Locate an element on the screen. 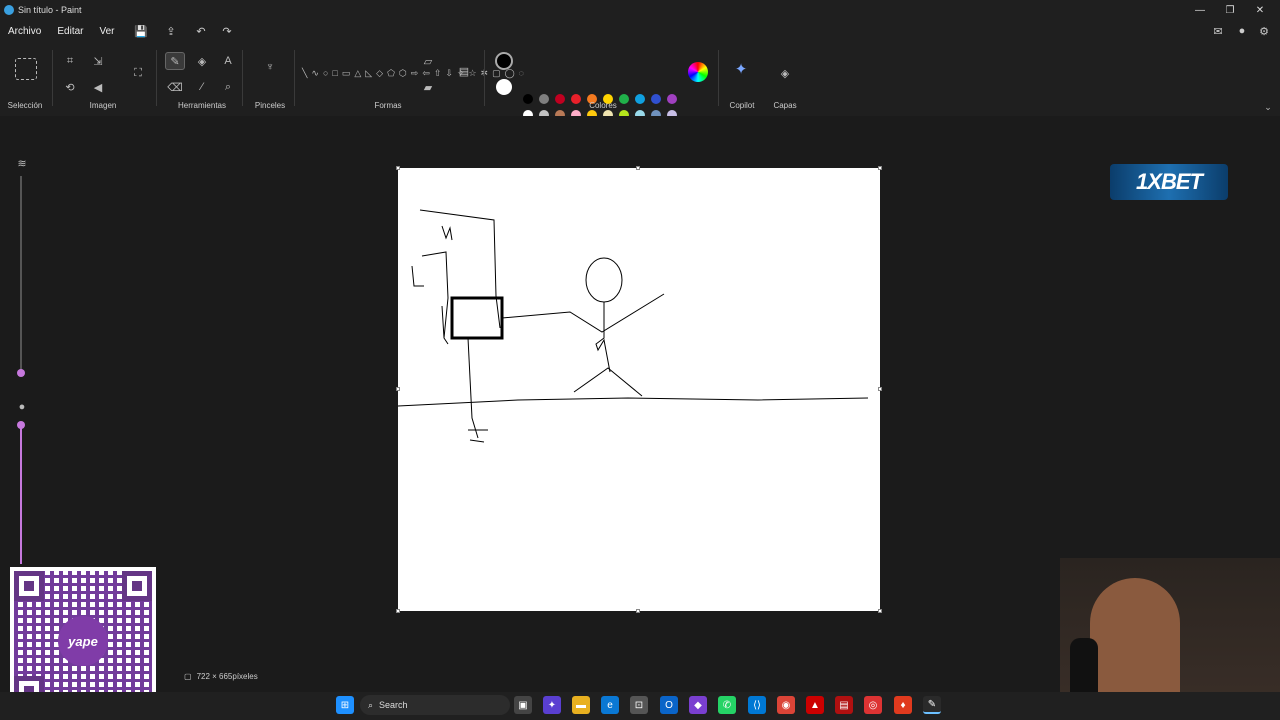 The image size is (1280, 720). taskbar-search: ⌕ Search is located at coordinates (435, 705).